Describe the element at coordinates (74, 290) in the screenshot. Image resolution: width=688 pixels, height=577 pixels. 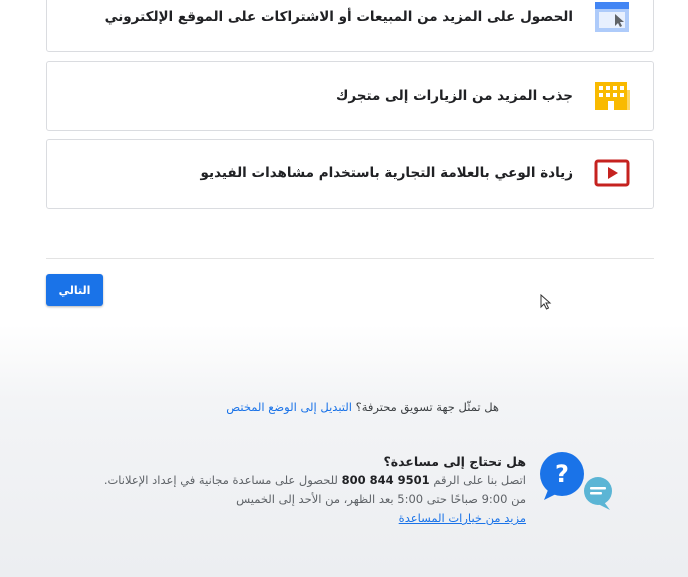
I see `next-button: التالي` at that location.